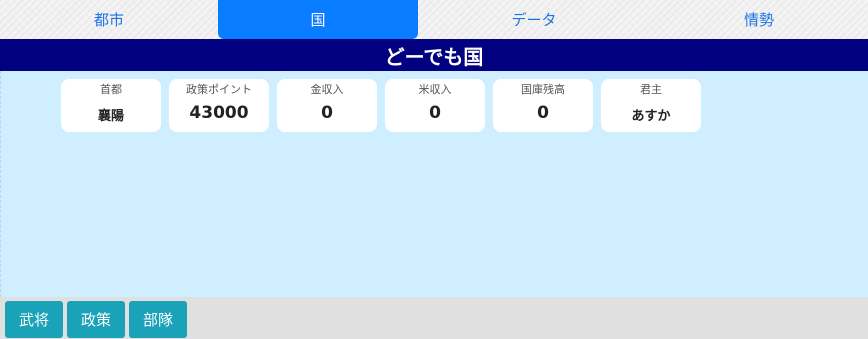 The image size is (868, 339). What do you see at coordinates (651, 116) in the screenshot?
I see `stat-value: あすか` at bounding box center [651, 116].